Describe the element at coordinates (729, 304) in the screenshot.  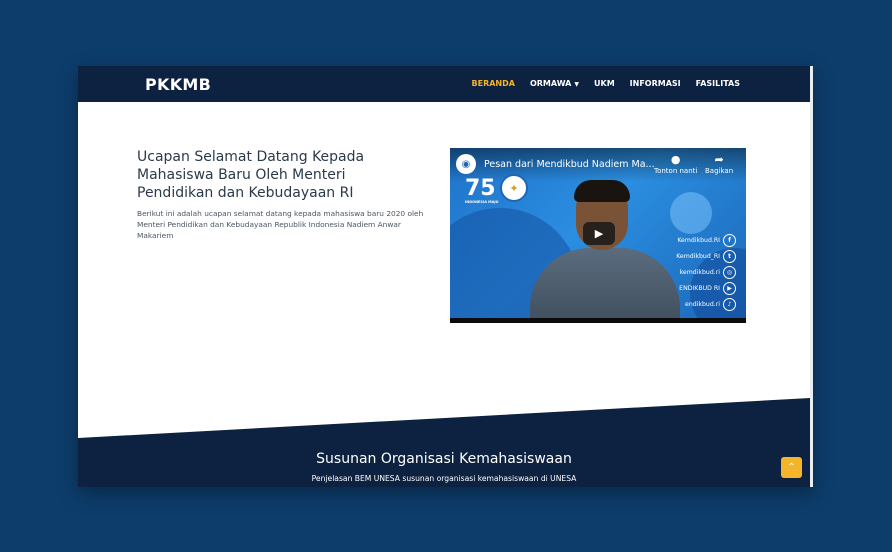
I see `tiktok-icon: ♪` at that location.